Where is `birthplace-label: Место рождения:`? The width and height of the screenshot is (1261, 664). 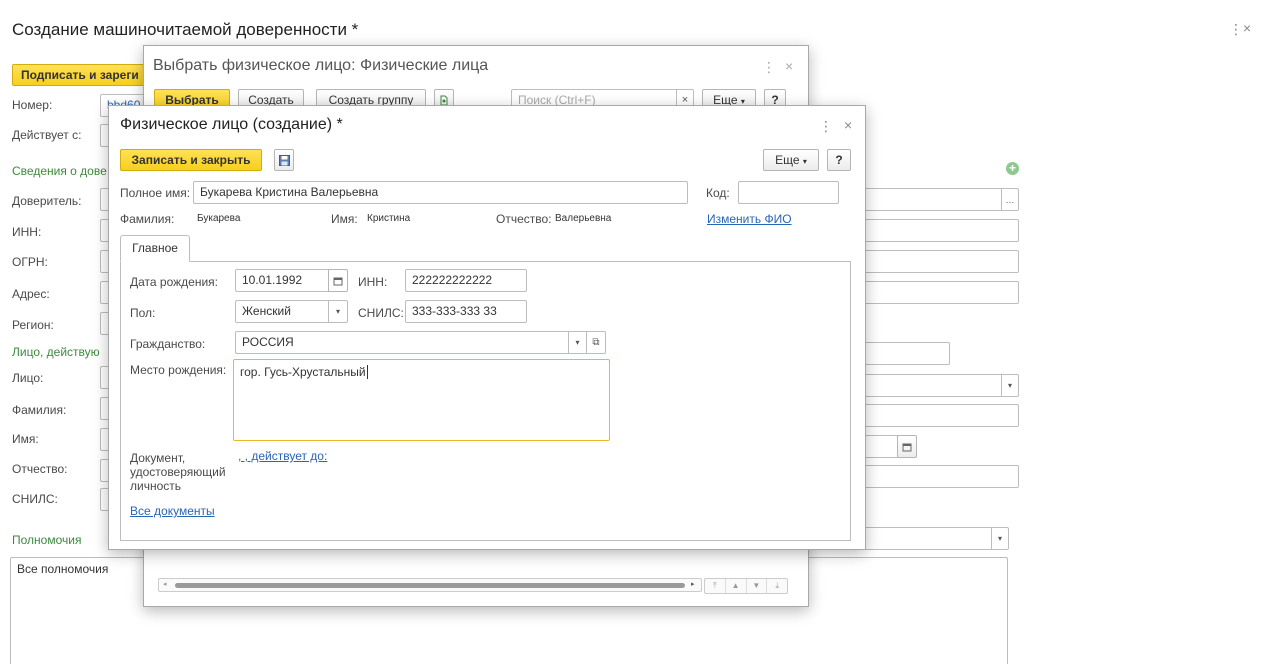
birthplace-label: Место рождения: is located at coordinates (178, 370).